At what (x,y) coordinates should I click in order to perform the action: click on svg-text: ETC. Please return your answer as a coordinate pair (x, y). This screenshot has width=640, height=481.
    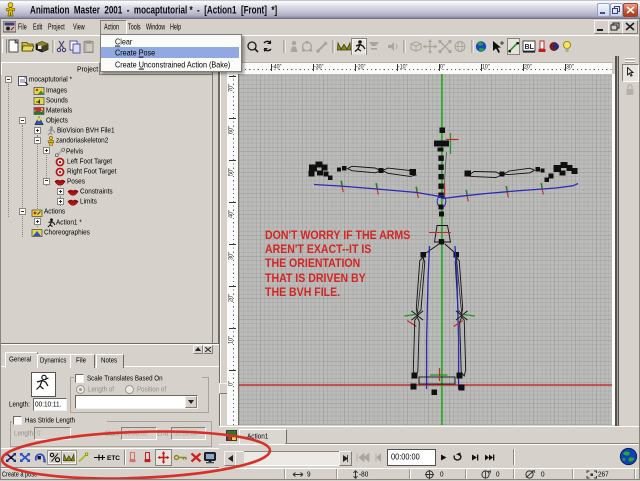
    Looking at the image, I should click on (113, 458).